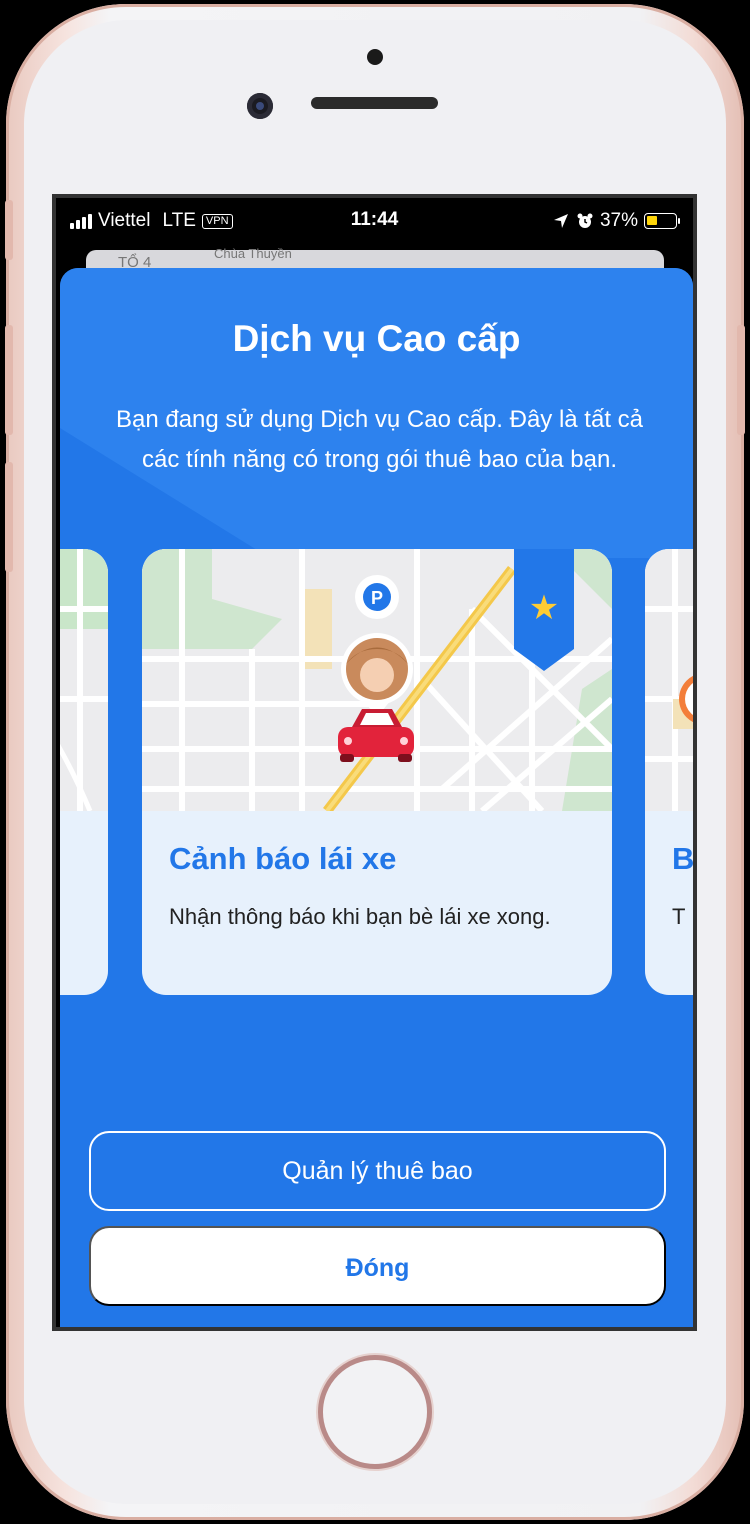 The width and height of the screenshot is (750, 1524). I want to click on location-arrow-icon, so click(560, 221).